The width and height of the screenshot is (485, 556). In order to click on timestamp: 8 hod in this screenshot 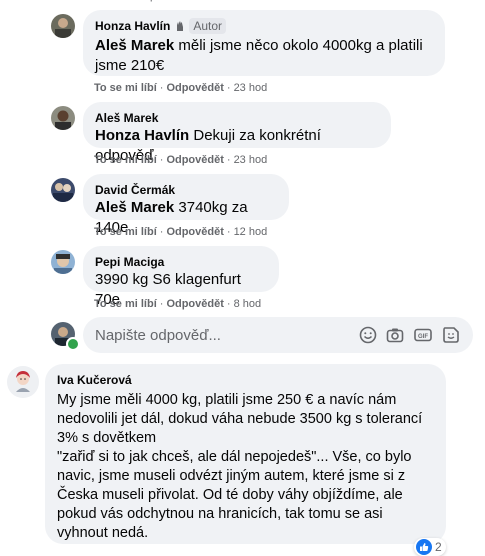, I will do `click(248, 304)`.